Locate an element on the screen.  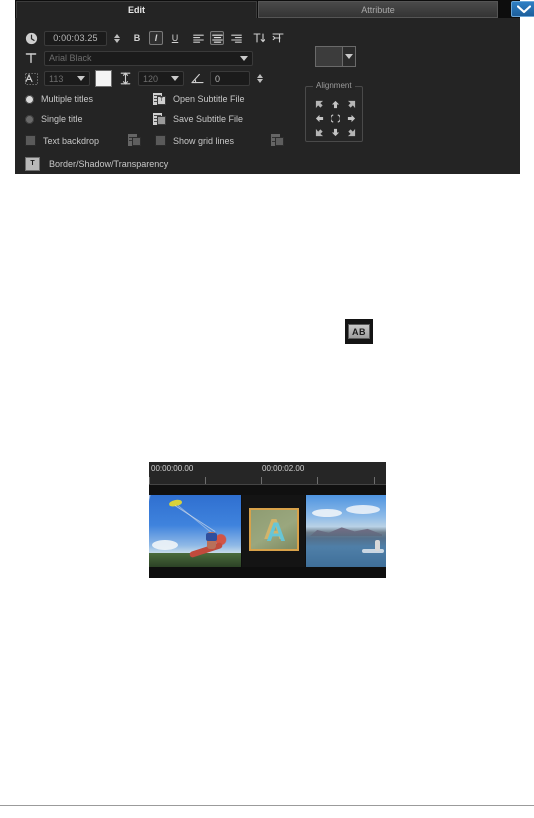
title-clip: A A is located at coordinates (273, 531).